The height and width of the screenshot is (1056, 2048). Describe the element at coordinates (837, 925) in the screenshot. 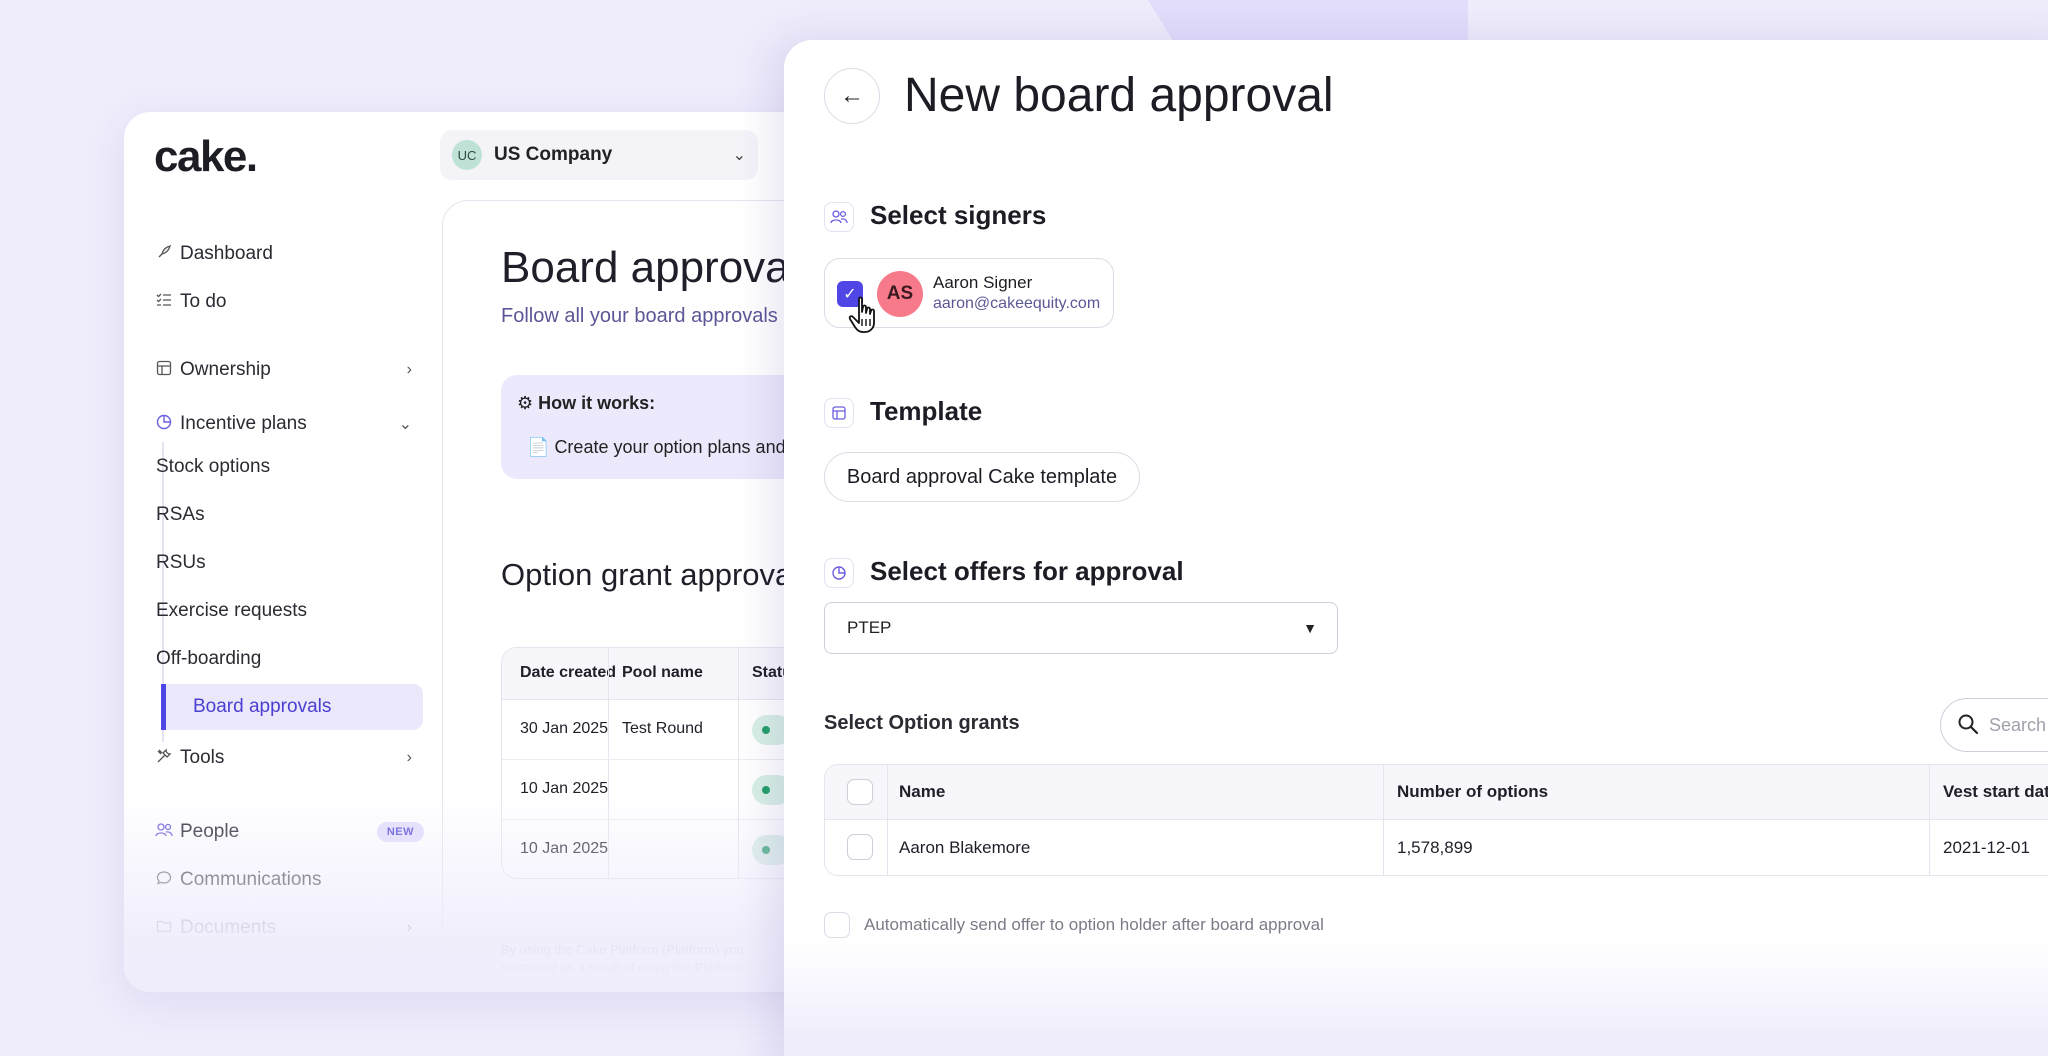

I see `auto-send-checkbox` at that location.